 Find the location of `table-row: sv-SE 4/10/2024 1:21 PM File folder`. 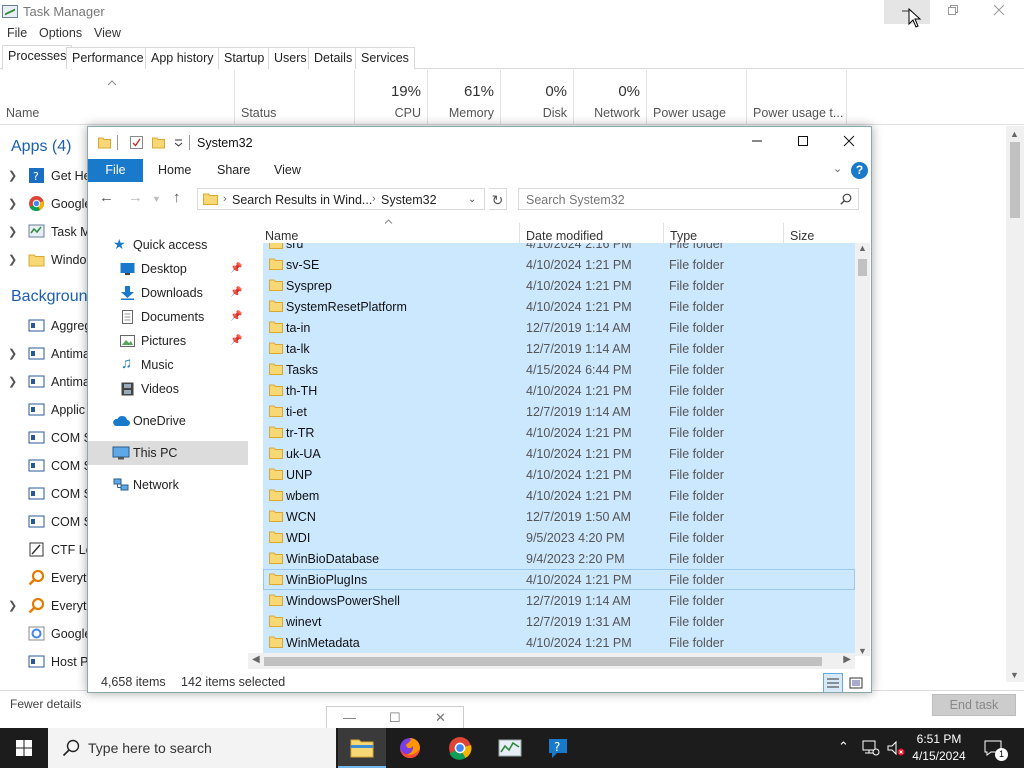

table-row: sv-SE 4/10/2024 1:21 PM File folder is located at coordinates (559, 264).